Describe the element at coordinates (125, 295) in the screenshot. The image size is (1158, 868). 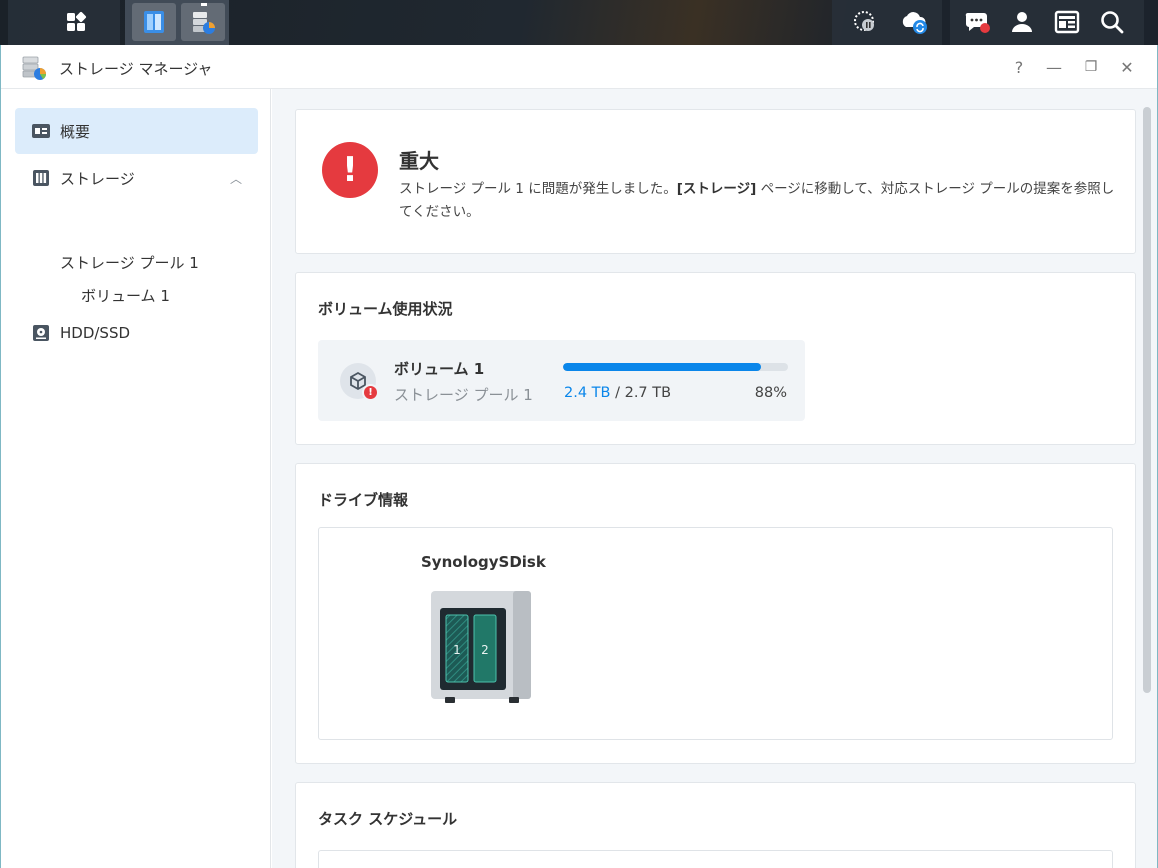
I see `sidebar-item-volume: ボリューム 1` at that location.